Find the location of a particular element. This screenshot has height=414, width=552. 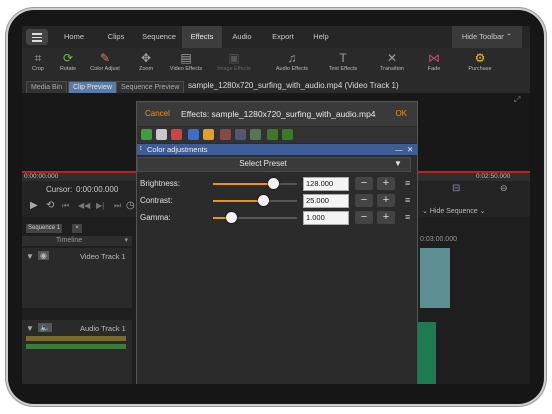

text-effects-tool: T Text Effects is located at coordinates (343, 64).